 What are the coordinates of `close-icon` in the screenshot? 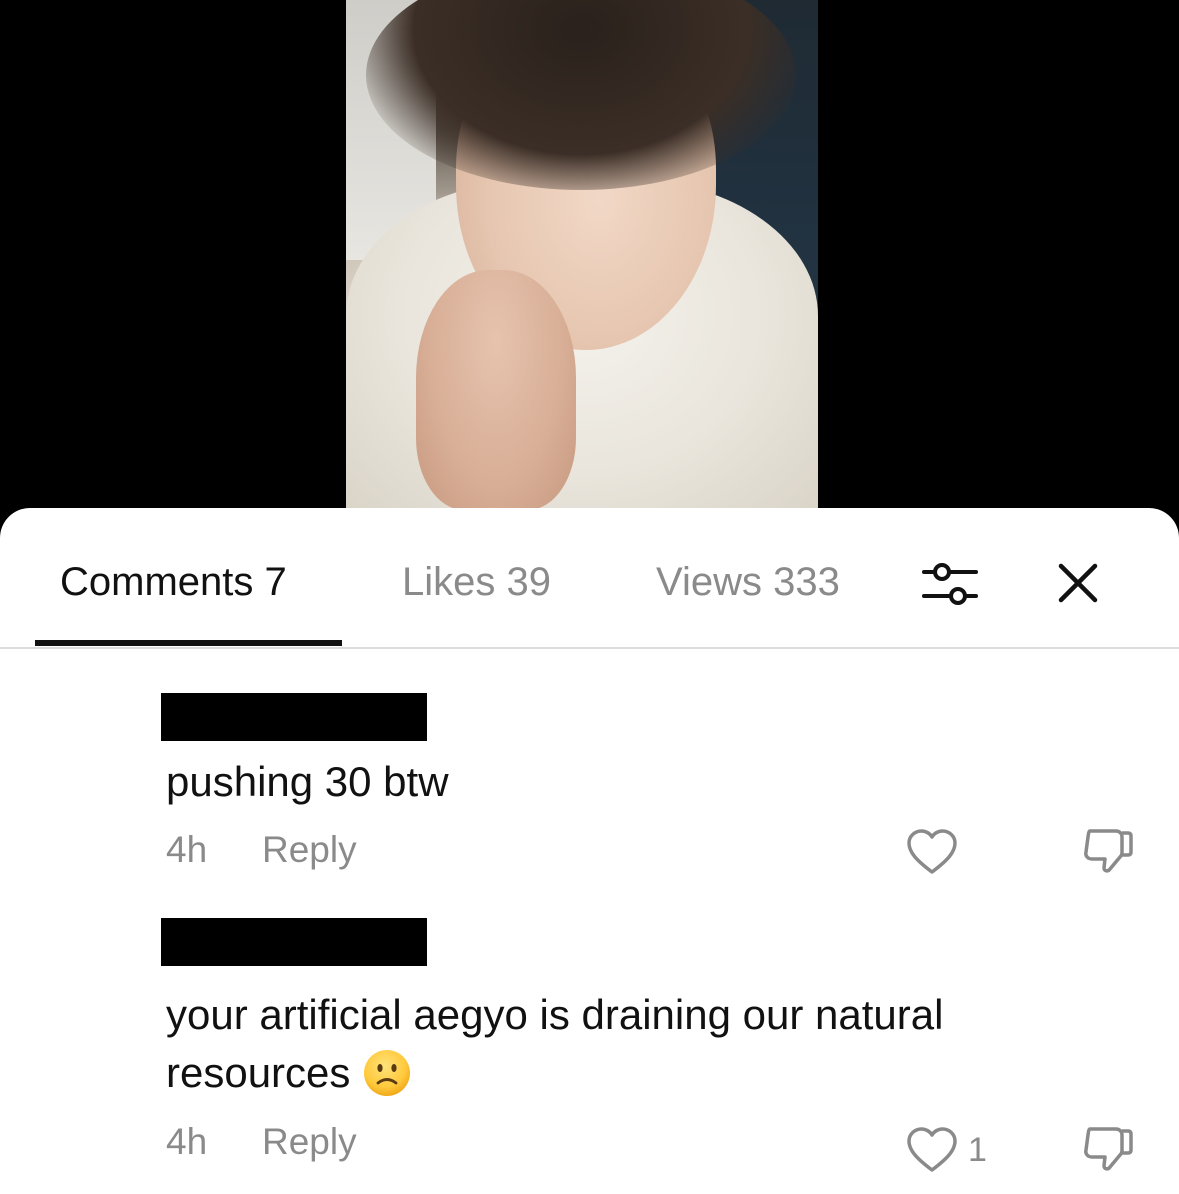 It's located at (1078, 583).